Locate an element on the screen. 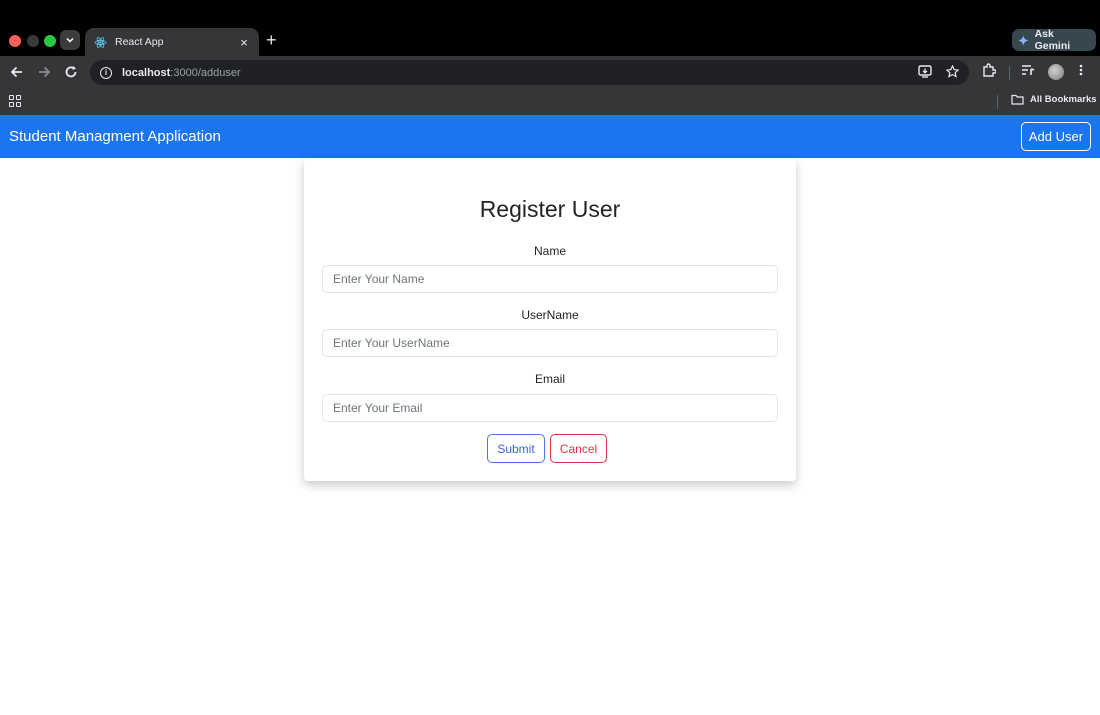 The image size is (1100, 715). tab-title: React App is located at coordinates (139, 42).